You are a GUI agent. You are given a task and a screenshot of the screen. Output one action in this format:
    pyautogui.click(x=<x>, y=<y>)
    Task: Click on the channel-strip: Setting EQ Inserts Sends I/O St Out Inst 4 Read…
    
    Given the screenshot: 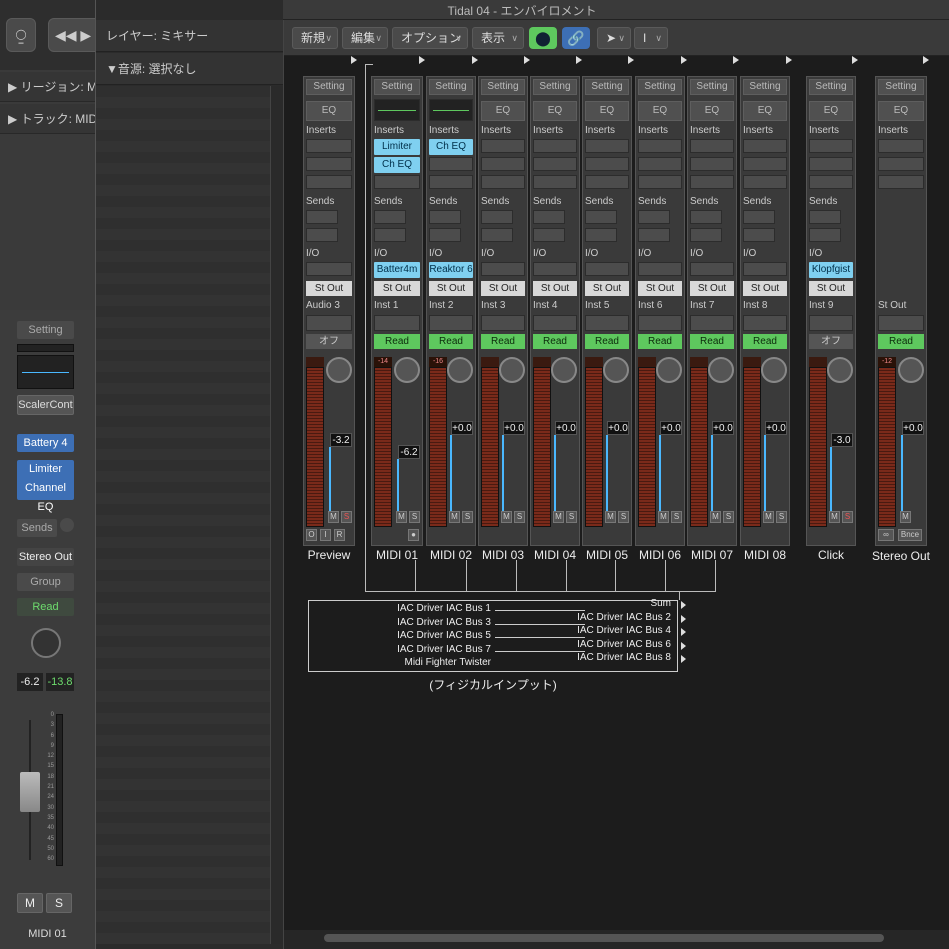 What is the action you would take?
    pyautogui.click(x=555, y=311)
    